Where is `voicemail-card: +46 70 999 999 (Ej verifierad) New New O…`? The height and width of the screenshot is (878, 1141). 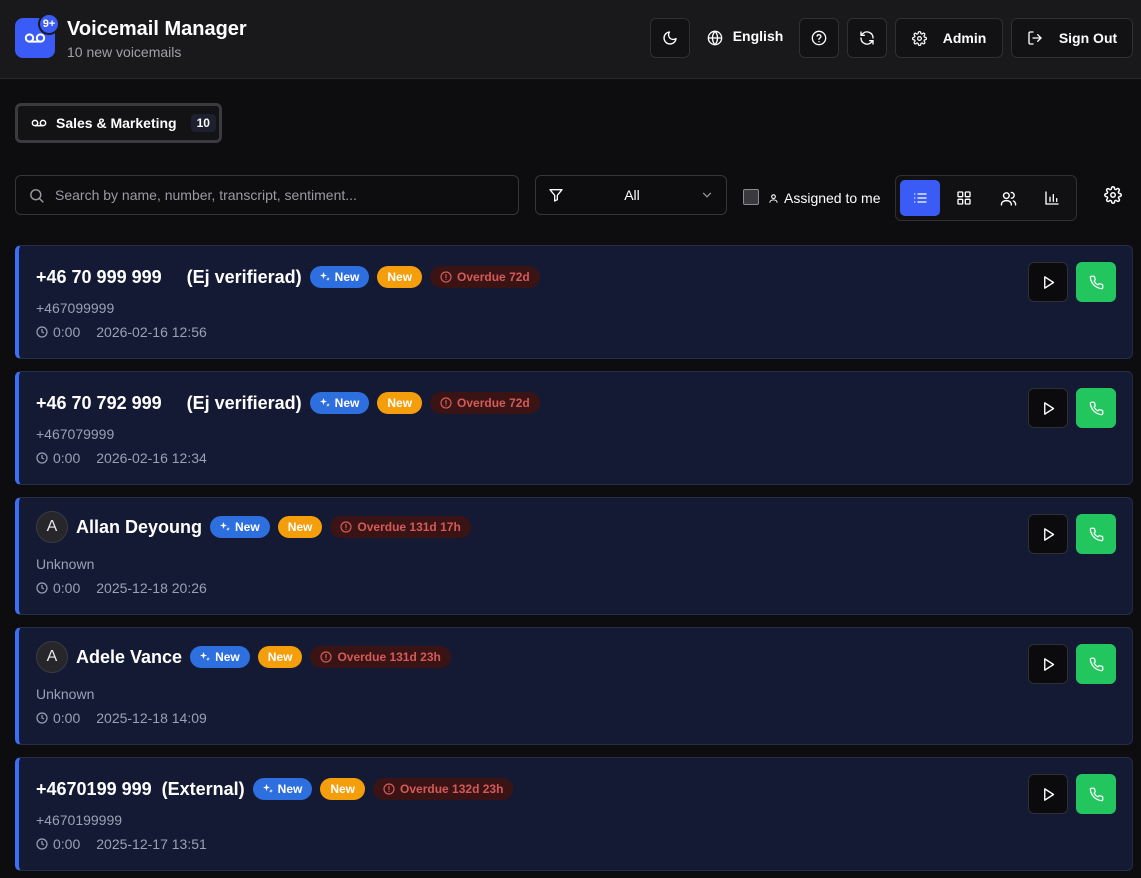
voicemail-card: +46 70 999 999 (Ej verifierad) New New O… is located at coordinates (574, 302).